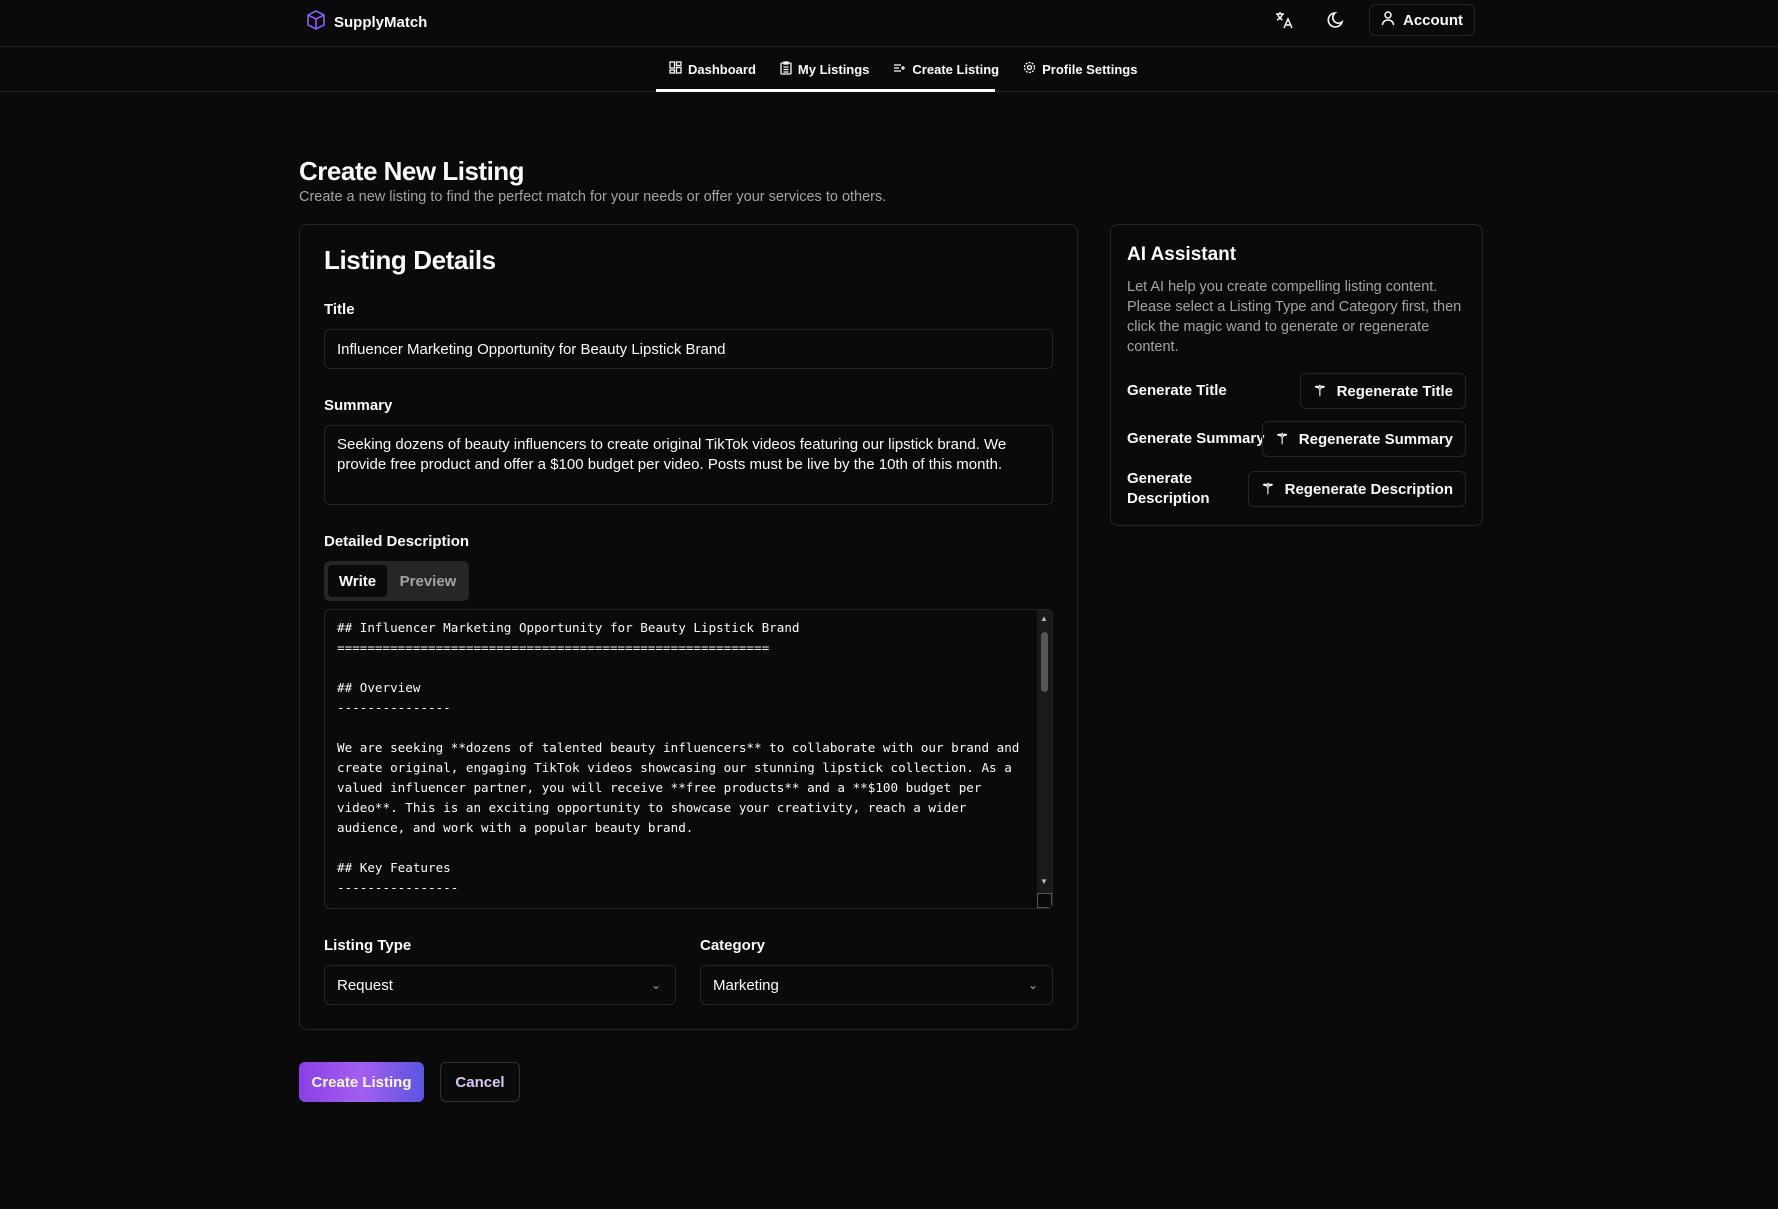 This screenshot has width=1778, height=1209. What do you see at coordinates (889, 23) in the screenshot?
I see `top-header: SupplyMatch Account` at bounding box center [889, 23].